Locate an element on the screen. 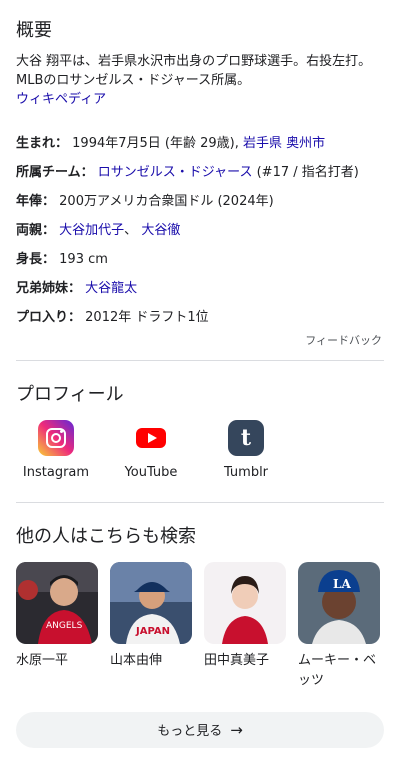  fact-born-key: 生まれ： is located at coordinates (42, 143).